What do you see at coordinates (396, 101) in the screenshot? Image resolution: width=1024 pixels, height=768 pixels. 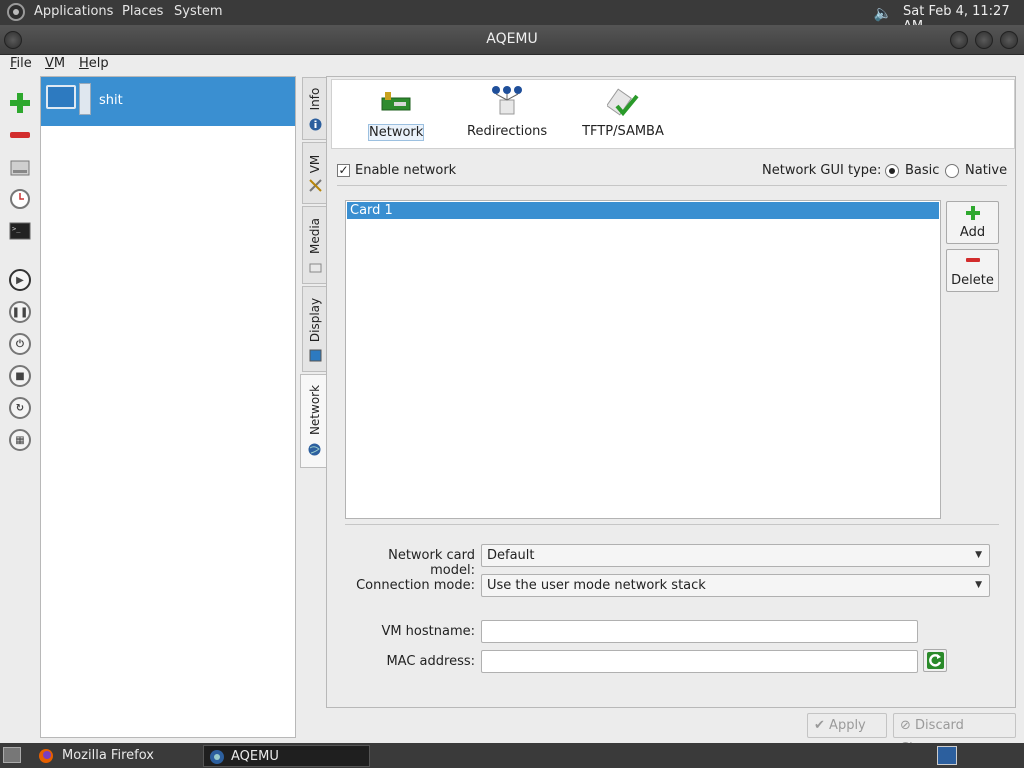 I see `network-card-icon` at bounding box center [396, 101].